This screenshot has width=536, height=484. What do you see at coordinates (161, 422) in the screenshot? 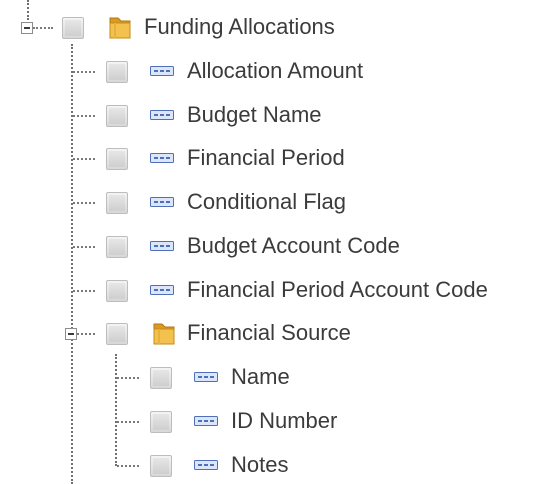
I see `checkbox-id-number` at bounding box center [161, 422].